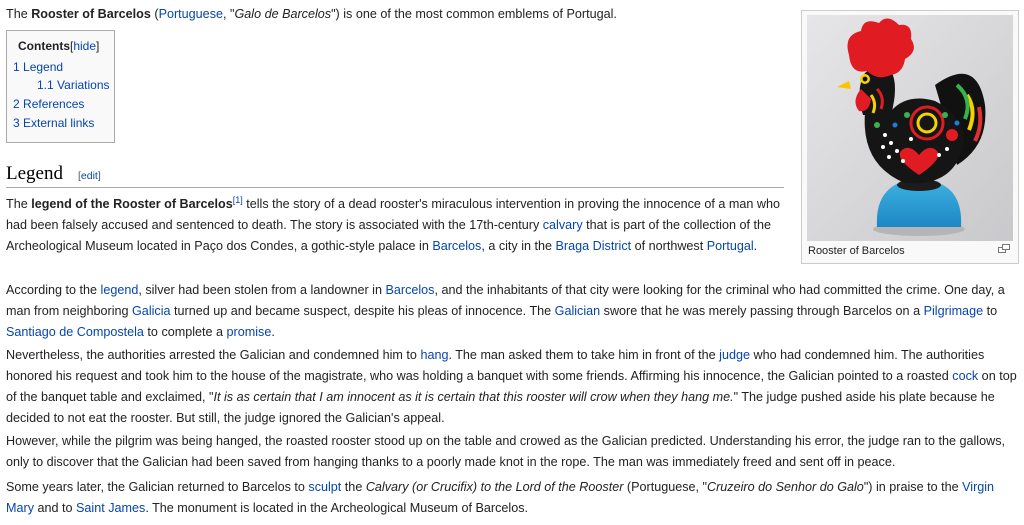 This screenshot has height=525, width=1024. Describe the element at coordinates (856, 251) in the screenshot. I see `thumbnail-caption: Rooster of Barcelos` at that location.